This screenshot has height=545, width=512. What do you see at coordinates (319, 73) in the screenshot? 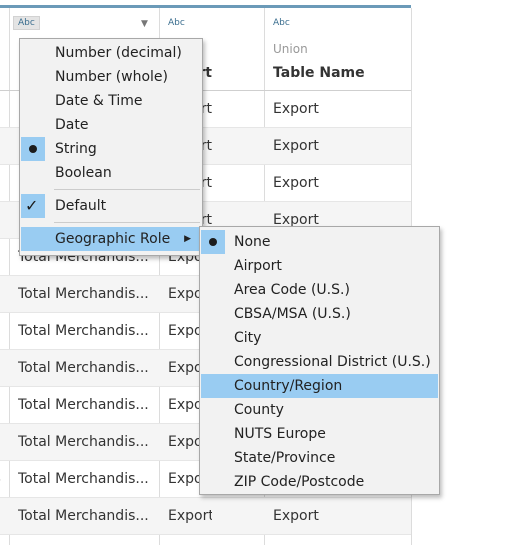
I see `column-name: Table Name` at bounding box center [319, 73].